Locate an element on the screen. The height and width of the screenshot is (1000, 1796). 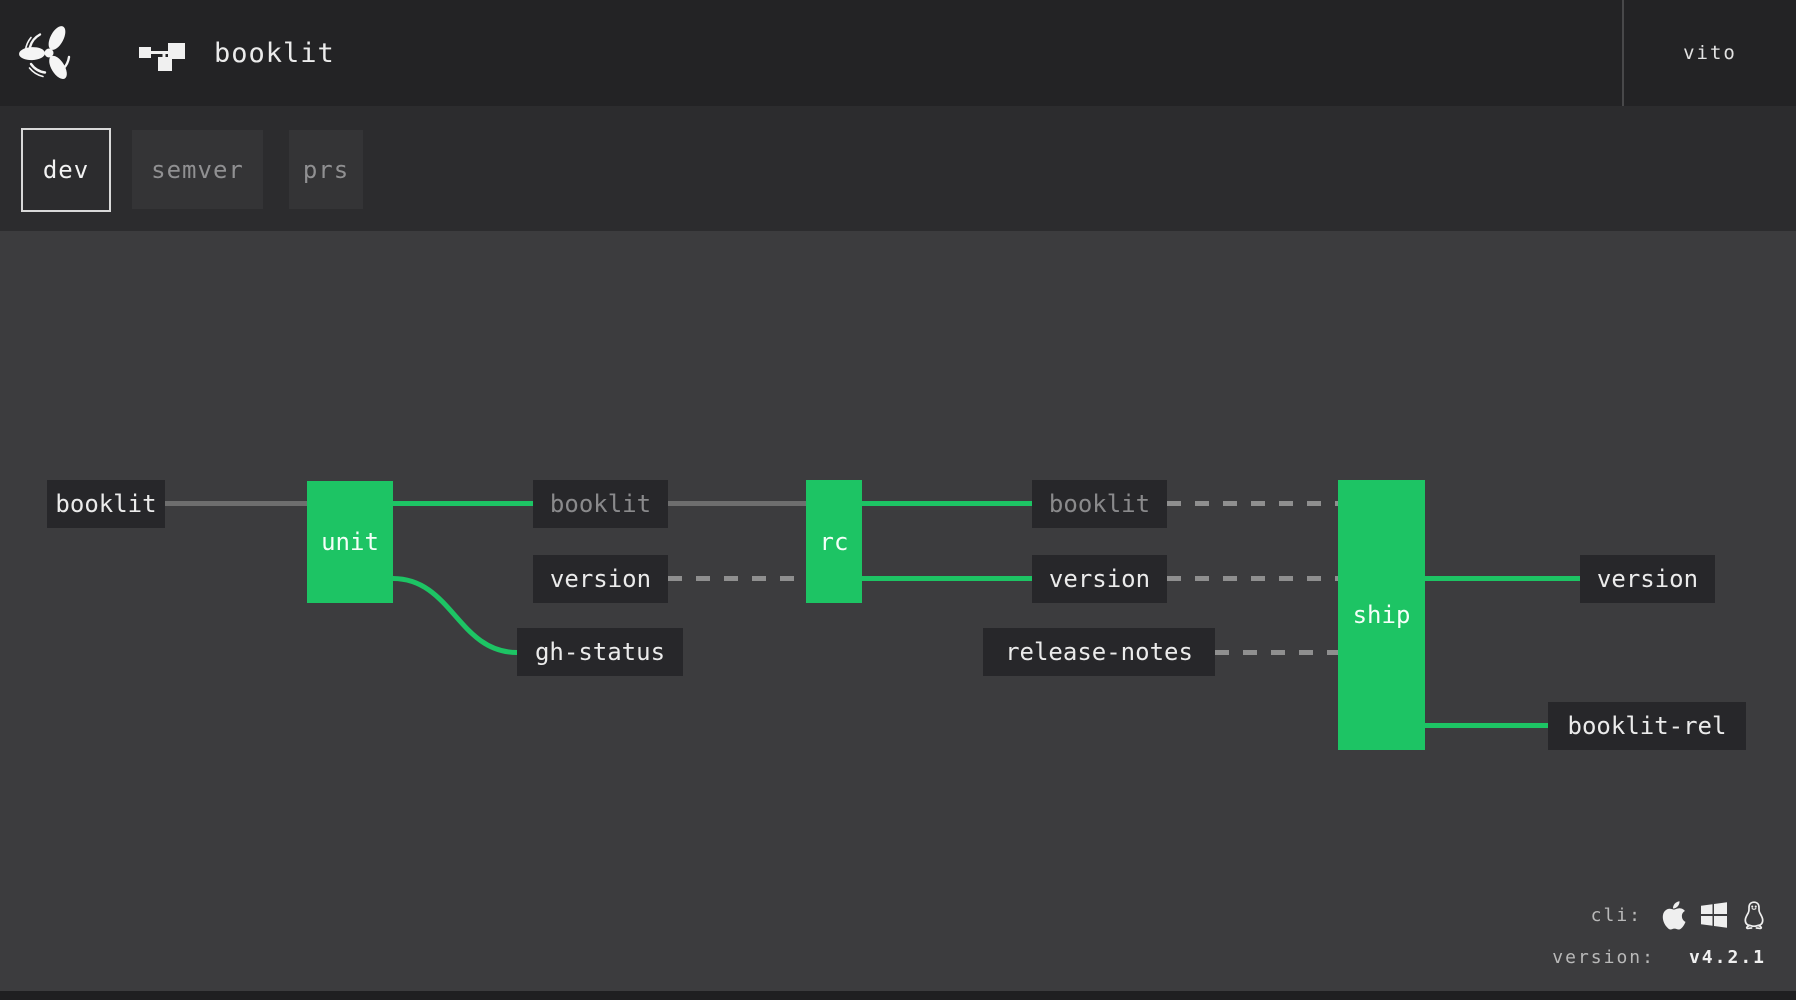
link-ship-to-booklit-rel is located at coordinates (1486, 725).